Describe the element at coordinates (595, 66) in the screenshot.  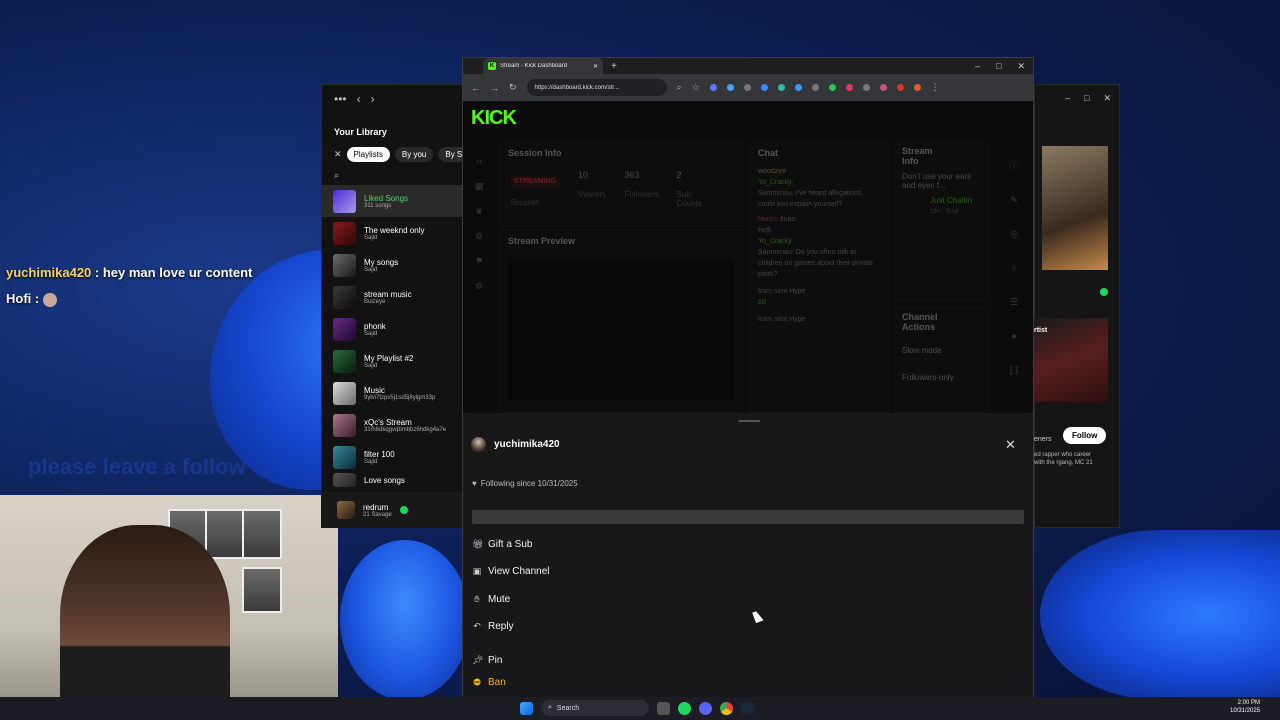
I see `close-tab-icon: ✕` at that location.